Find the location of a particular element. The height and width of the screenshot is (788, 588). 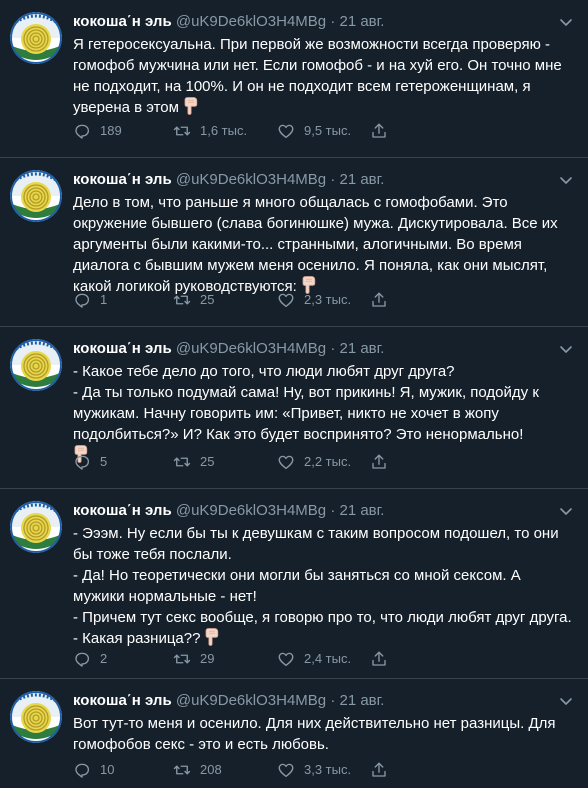

reply-button: 5 is located at coordinates (90, 462).